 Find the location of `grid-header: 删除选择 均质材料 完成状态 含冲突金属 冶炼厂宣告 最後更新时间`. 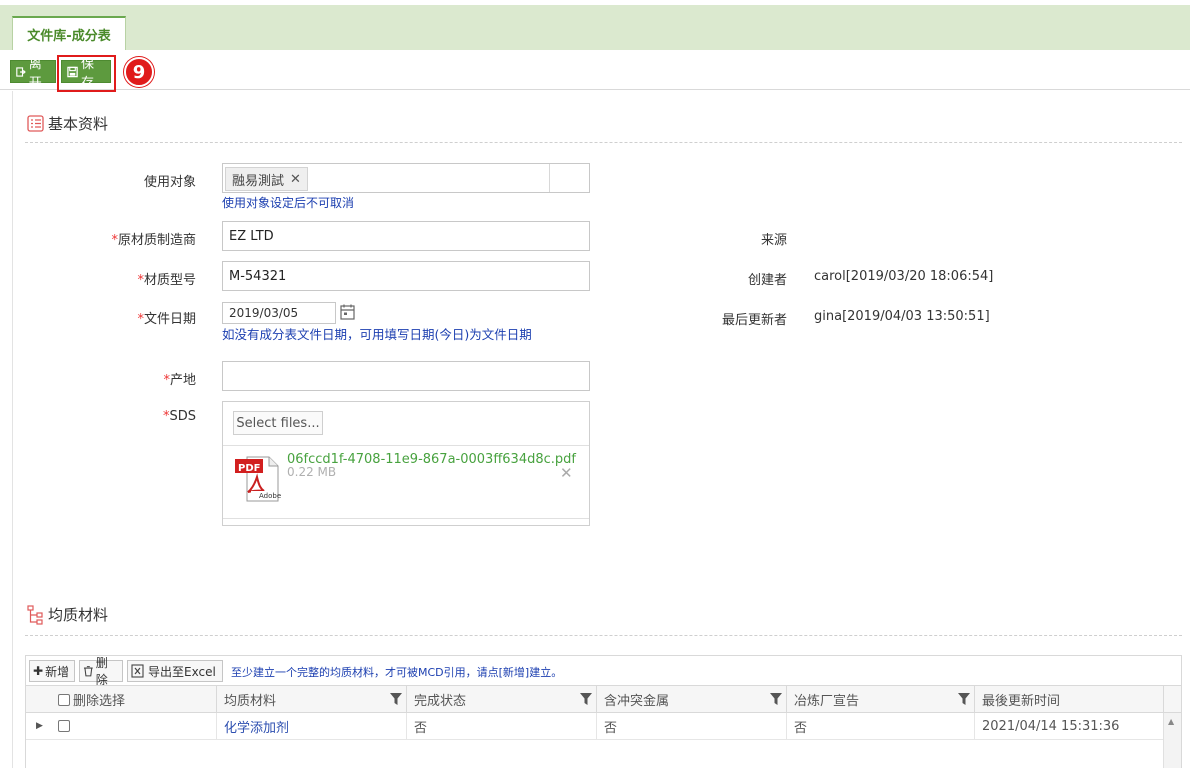

grid-header: 删除选择 均质材料 完成状态 含冲突金属 冶炼厂宣告 最後更新时间 is located at coordinates (603, 699).